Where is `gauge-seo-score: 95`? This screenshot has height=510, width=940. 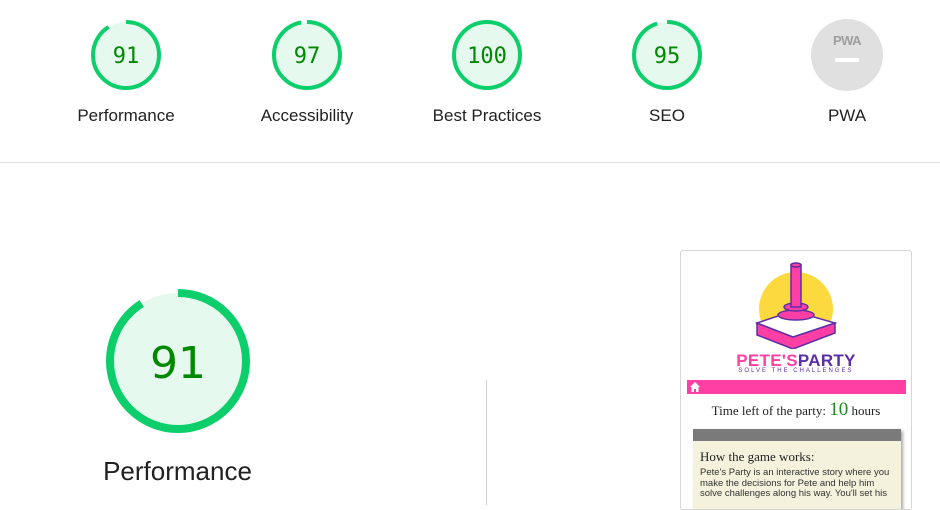
gauge-seo-score: 95 is located at coordinates (667, 56).